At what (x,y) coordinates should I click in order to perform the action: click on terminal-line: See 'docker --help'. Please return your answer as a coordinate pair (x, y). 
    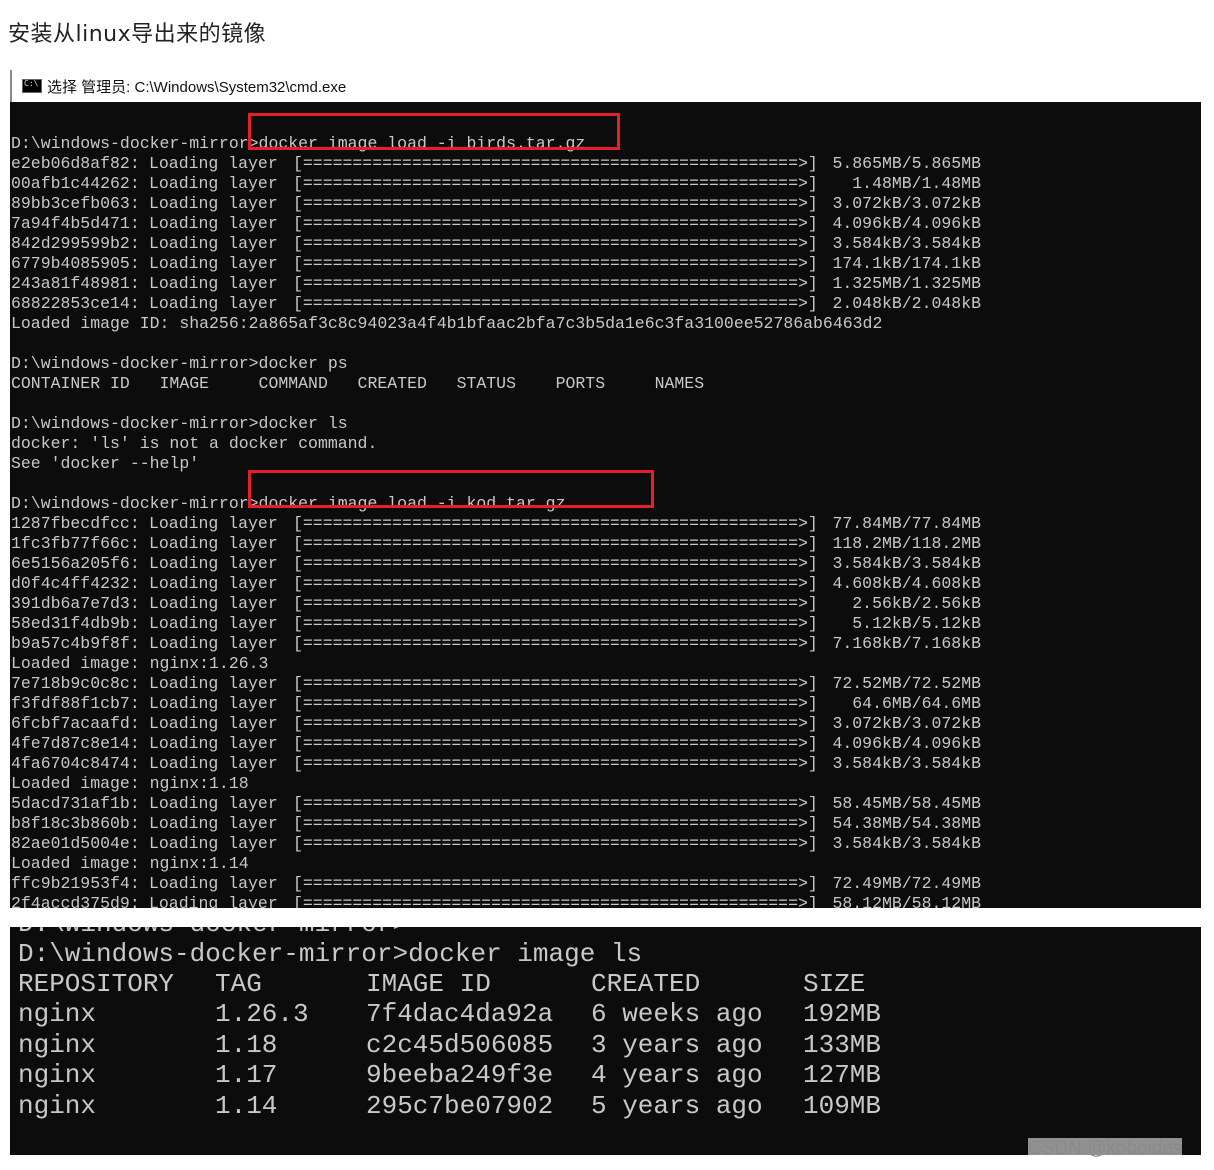
    Looking at the image, I should click on (105, 463).